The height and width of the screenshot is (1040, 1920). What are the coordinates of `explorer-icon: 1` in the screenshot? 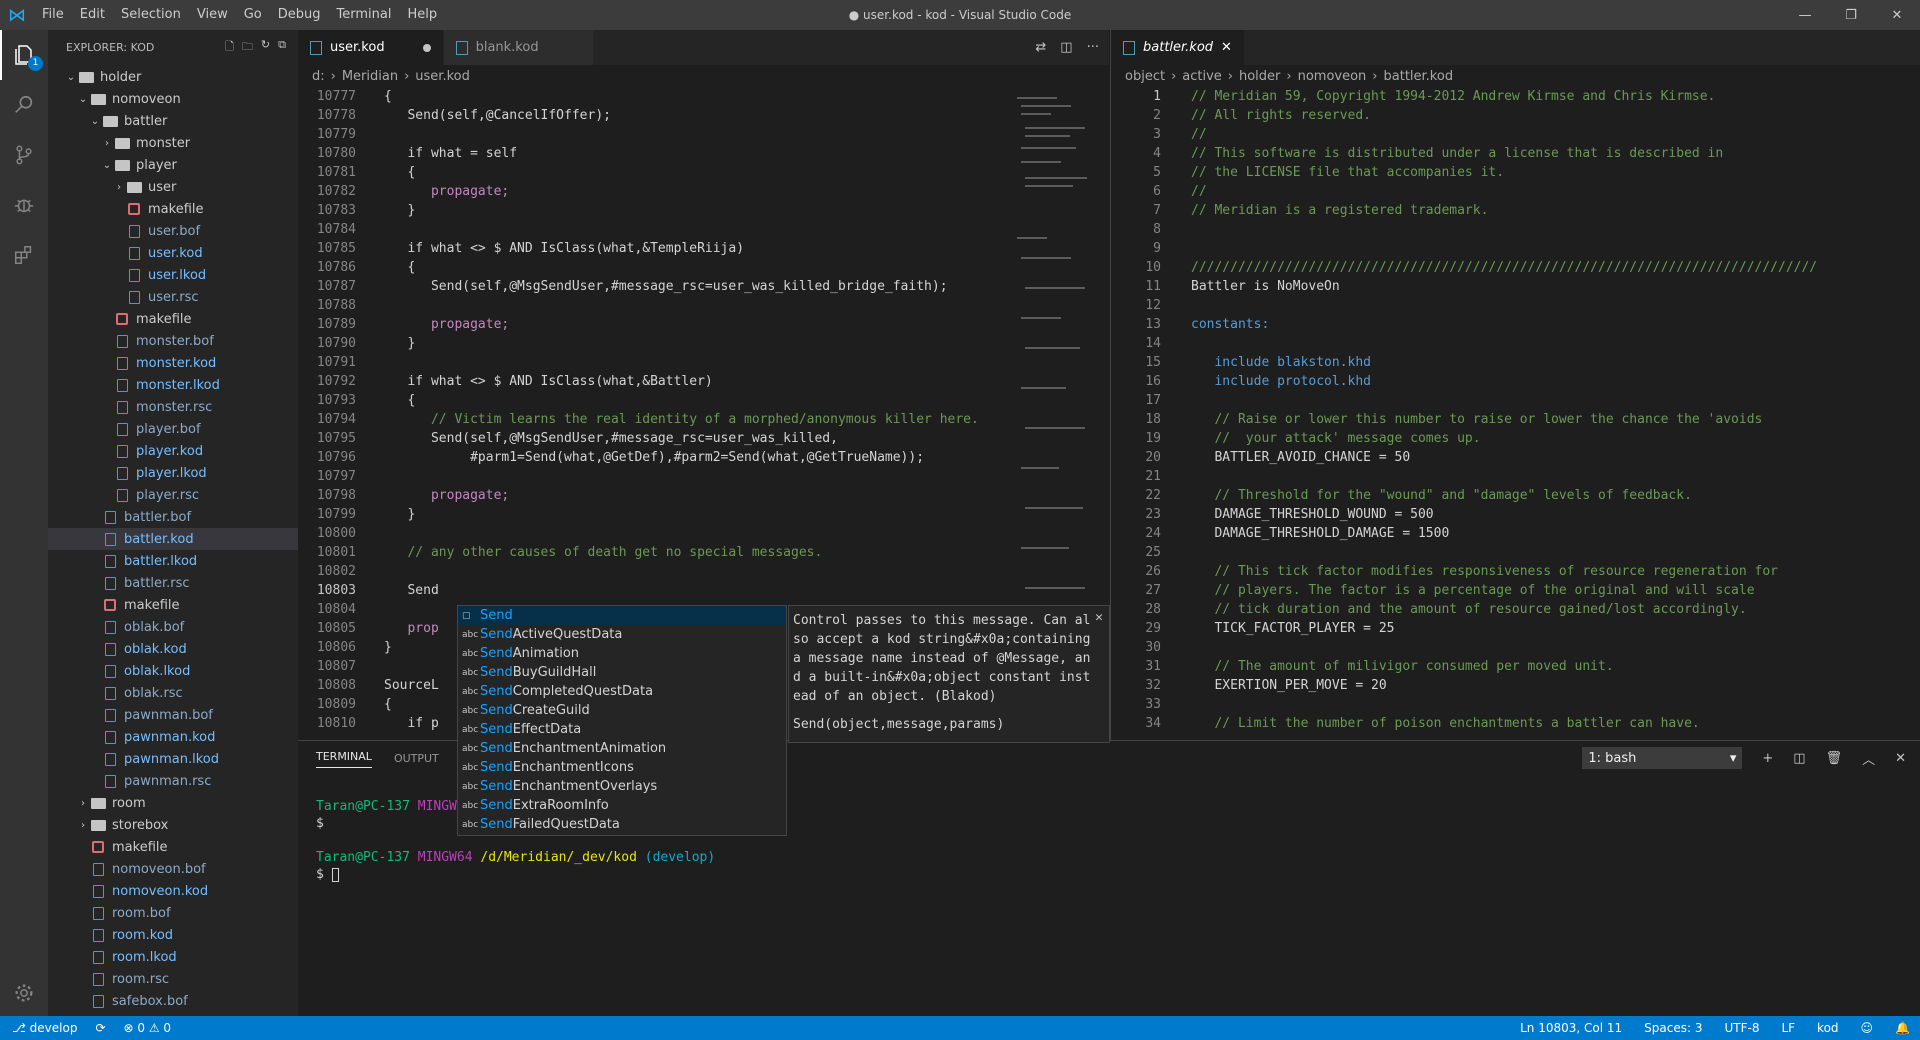 It's located at (24, 55).